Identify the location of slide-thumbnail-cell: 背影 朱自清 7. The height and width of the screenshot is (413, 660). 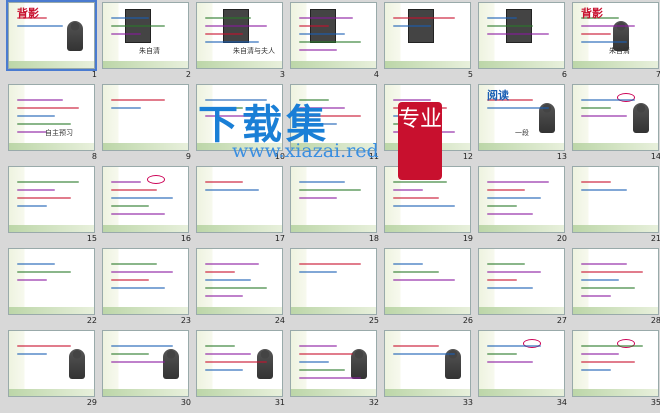
(614, 42).